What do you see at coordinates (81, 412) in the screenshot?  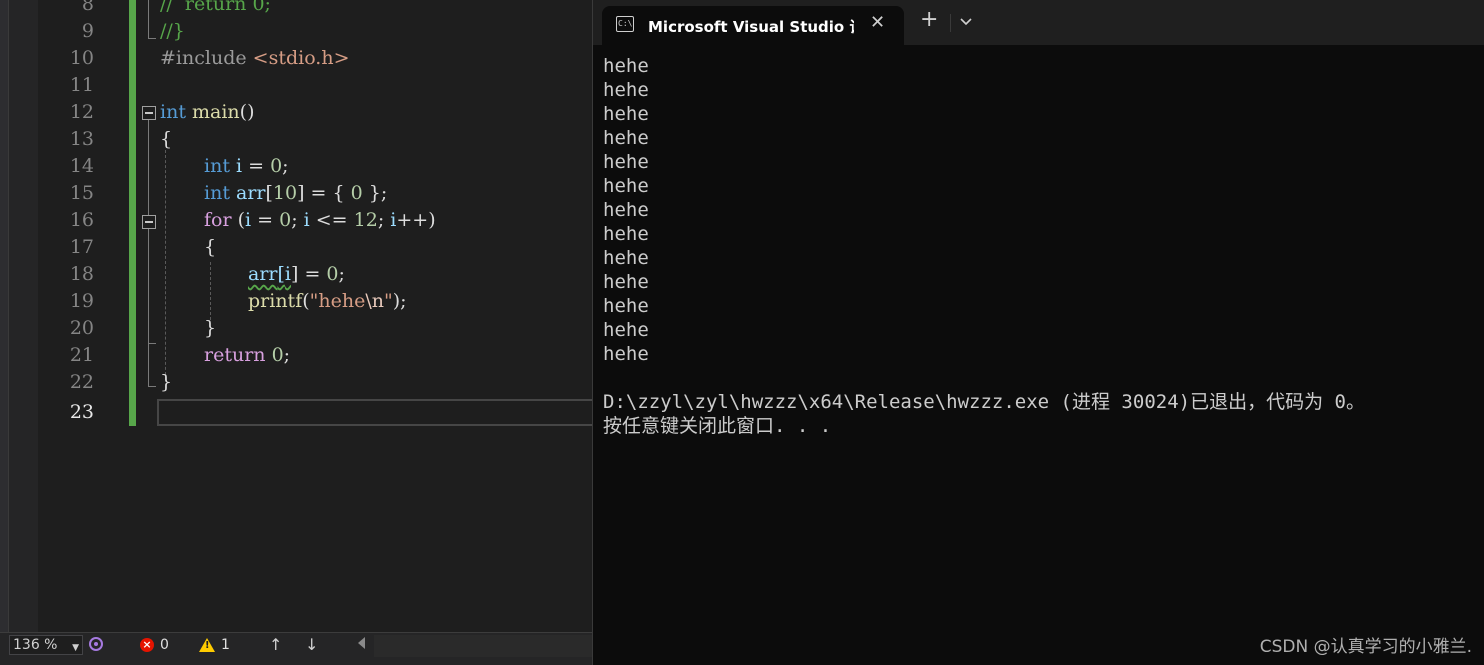 I see `line-number-current: 23` at bounding box center [81, 412].